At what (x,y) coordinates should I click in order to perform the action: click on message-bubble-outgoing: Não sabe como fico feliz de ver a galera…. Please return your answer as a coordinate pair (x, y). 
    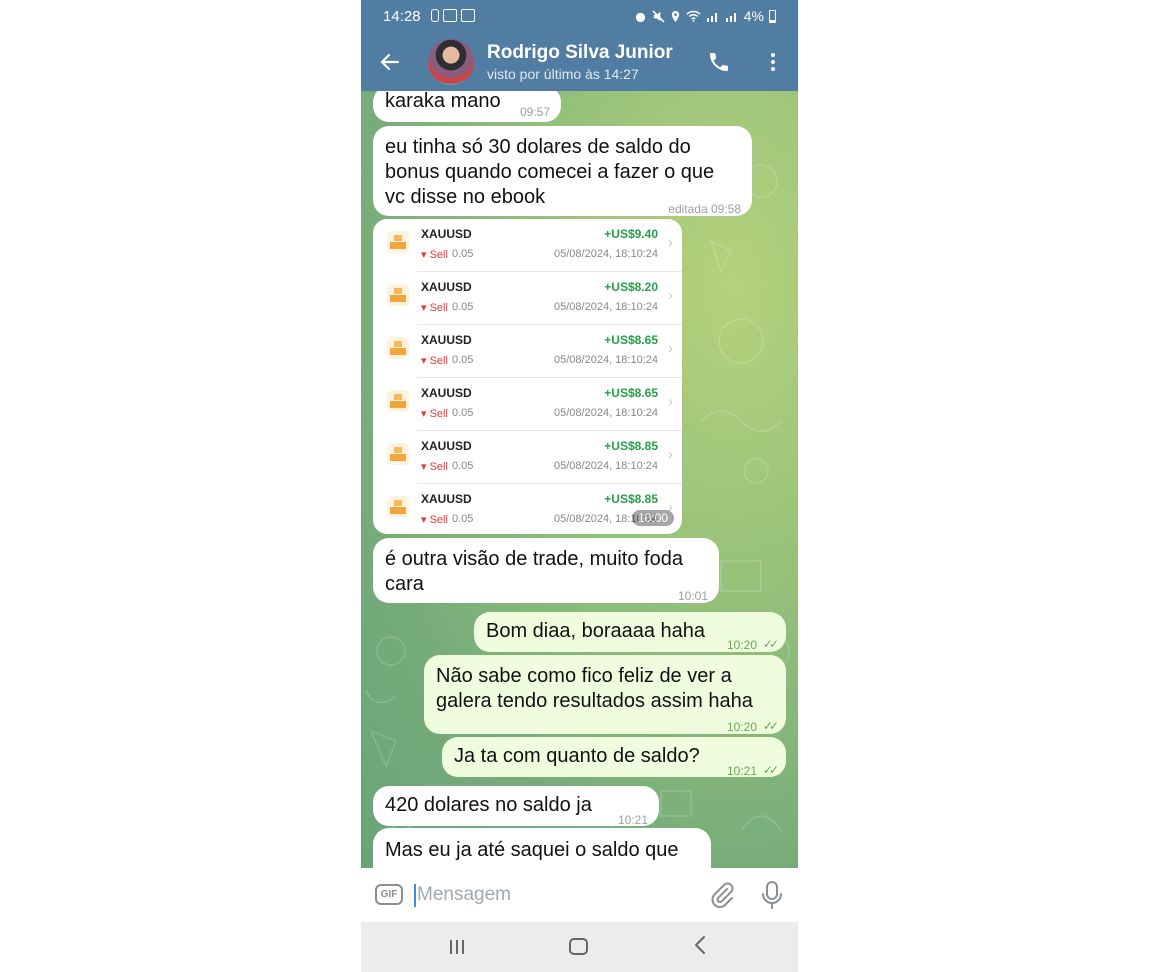
    Looking at the image, I should click on (605, 694).